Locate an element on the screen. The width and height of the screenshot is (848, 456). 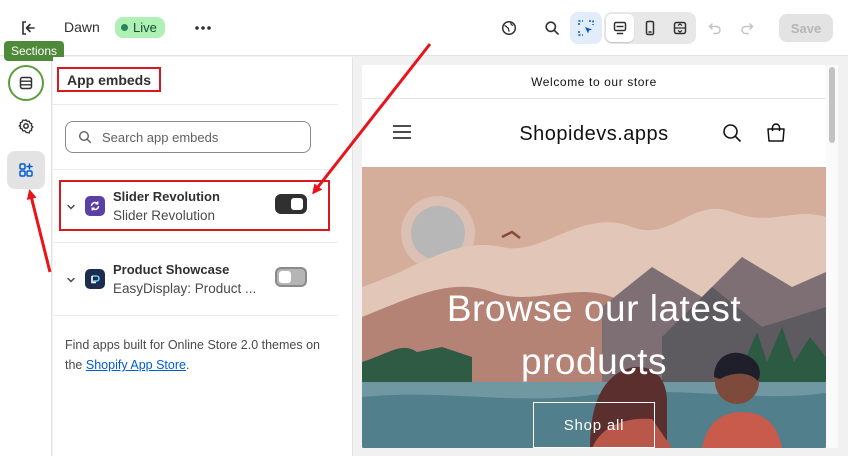
ellipsis-icon is located at coordinates (203, 28).